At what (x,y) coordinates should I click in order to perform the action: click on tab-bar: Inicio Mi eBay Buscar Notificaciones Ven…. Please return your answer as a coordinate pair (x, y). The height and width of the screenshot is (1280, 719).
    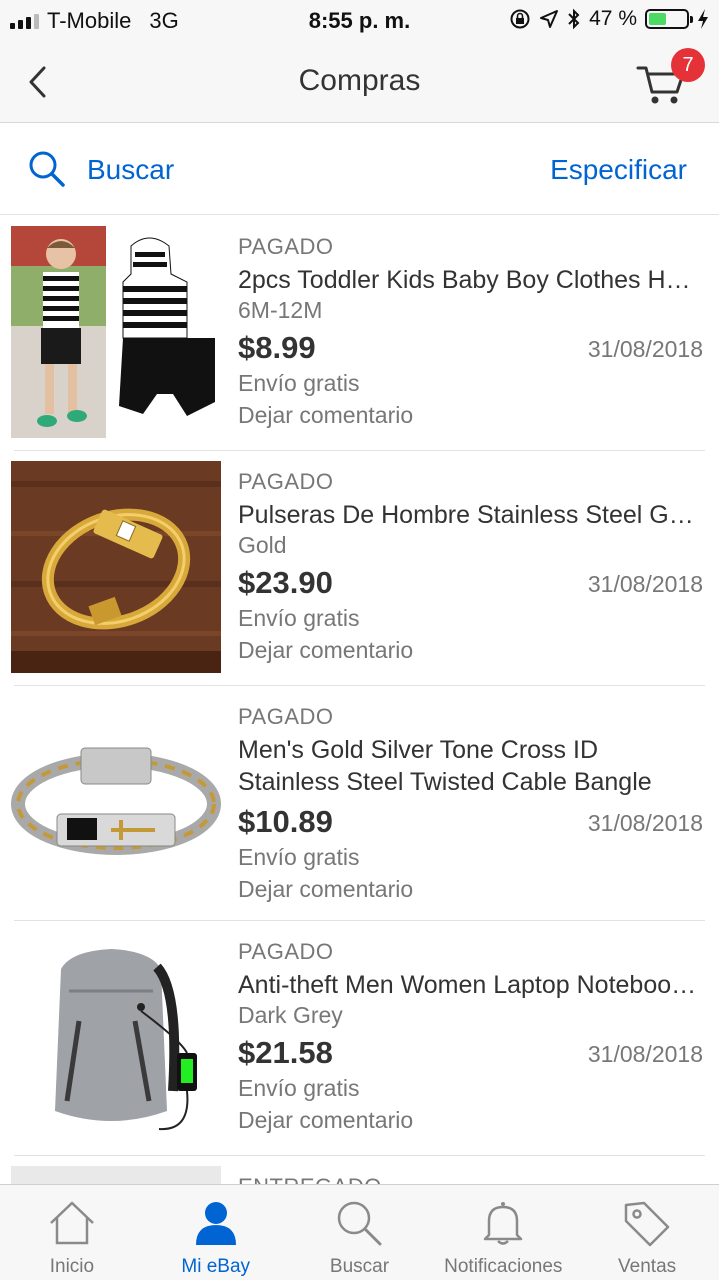
    Looking at the image, I should click on (359, 1232).